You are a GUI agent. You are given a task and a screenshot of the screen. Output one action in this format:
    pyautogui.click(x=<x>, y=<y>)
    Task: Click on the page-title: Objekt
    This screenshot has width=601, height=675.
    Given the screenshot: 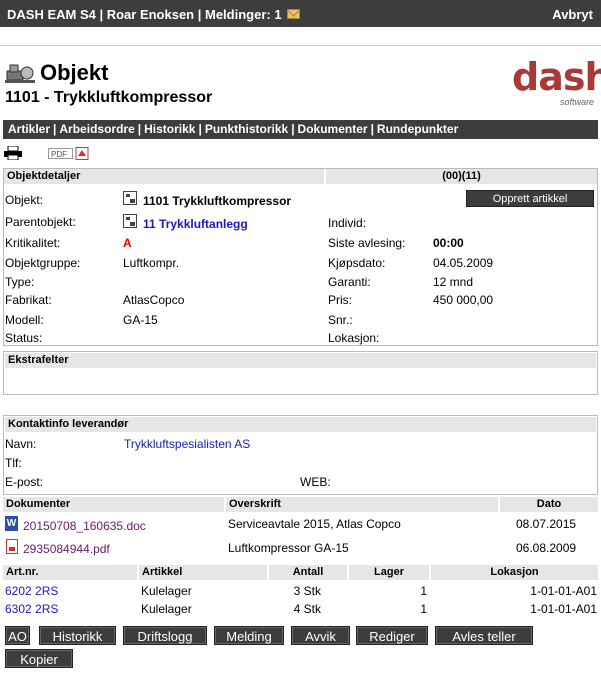 What is the action you would take?
    pyautogui.click(x=74, y=72)
    